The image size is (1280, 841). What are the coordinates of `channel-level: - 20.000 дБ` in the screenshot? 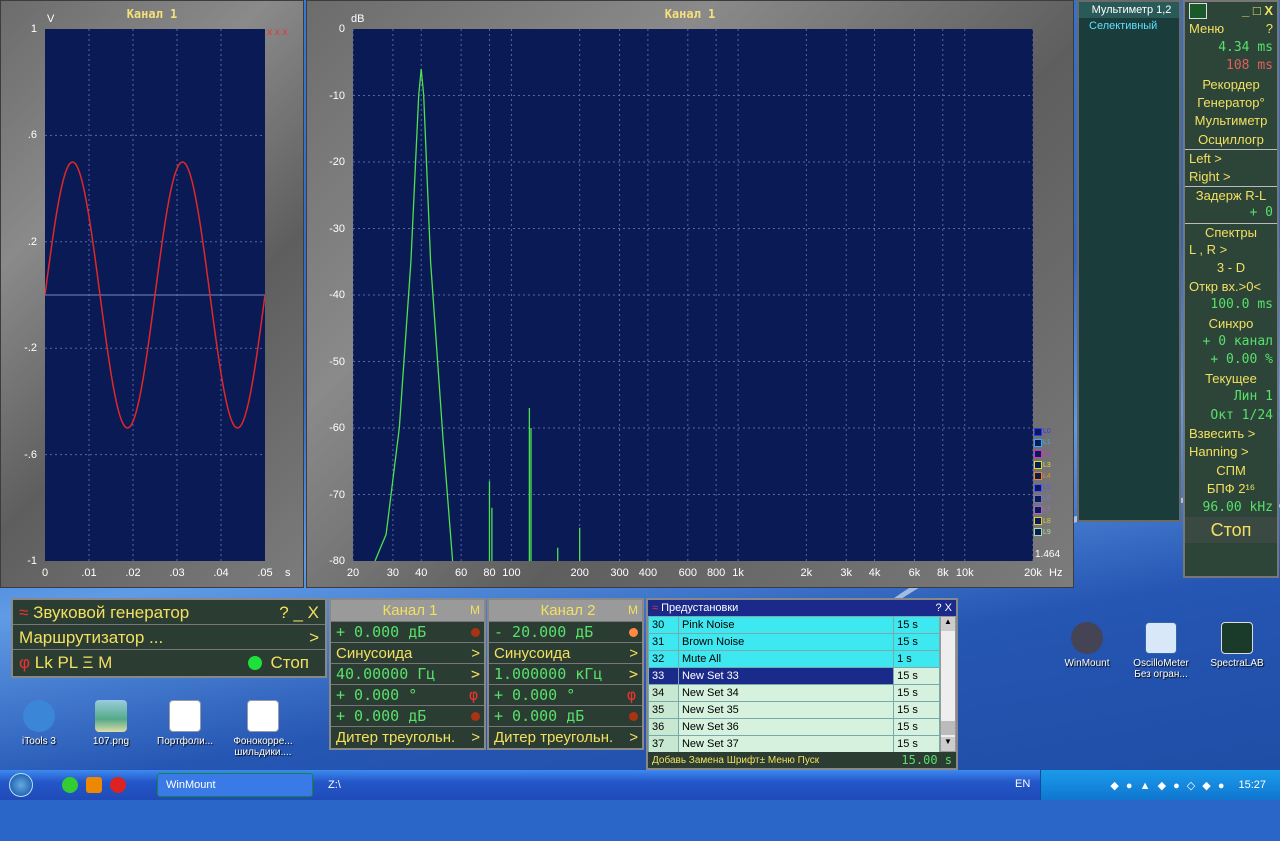 It's located at (543, 632).